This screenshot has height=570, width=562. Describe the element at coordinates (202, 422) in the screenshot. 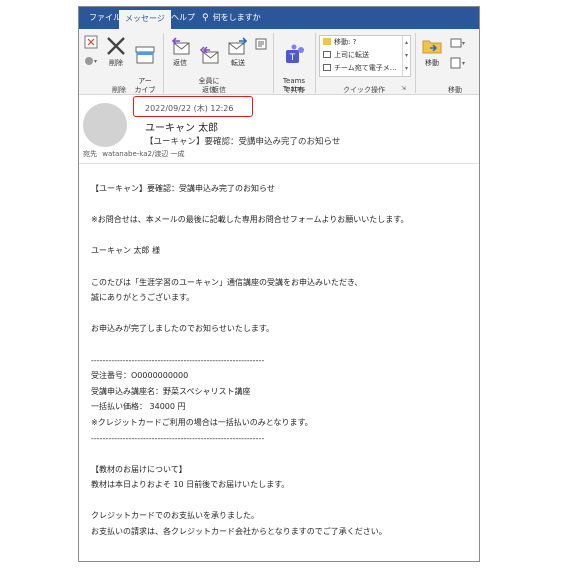

I see `body-line: ※クレジットカードご利用の場合は一括払いのみとなります。` at that location.